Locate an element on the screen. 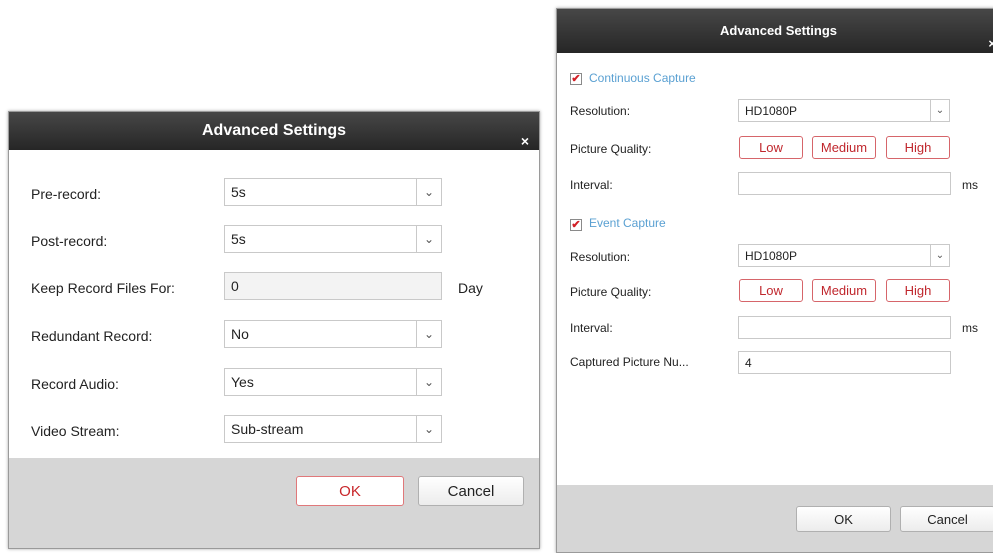  video-stream-select: Sub-stream ⌄ is located at coordinates (333, 429).